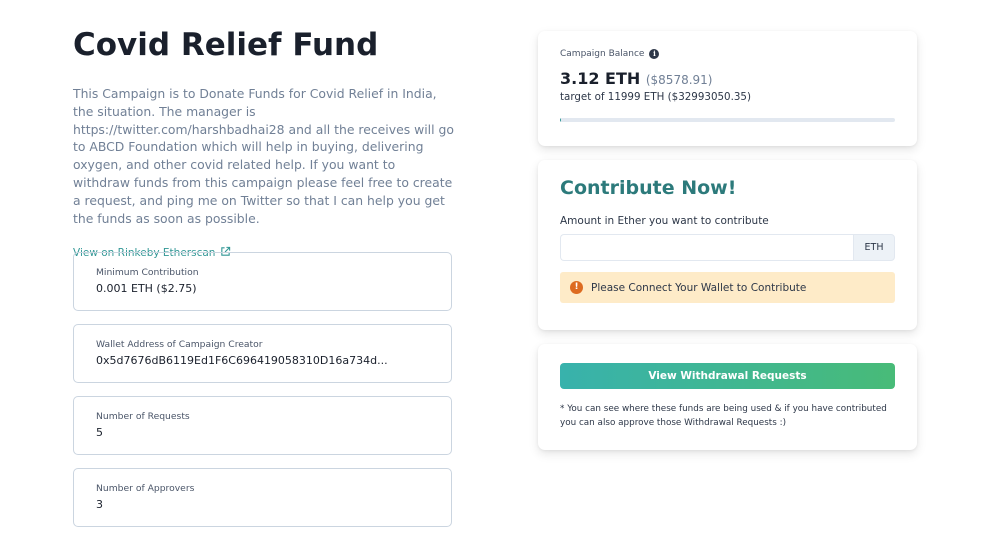 The width and height of the screenshot is (987, 555). Describe the element at coordinates (679, 80) in the screenshot. I see `balance-usd: ($8578.91)` at that location.